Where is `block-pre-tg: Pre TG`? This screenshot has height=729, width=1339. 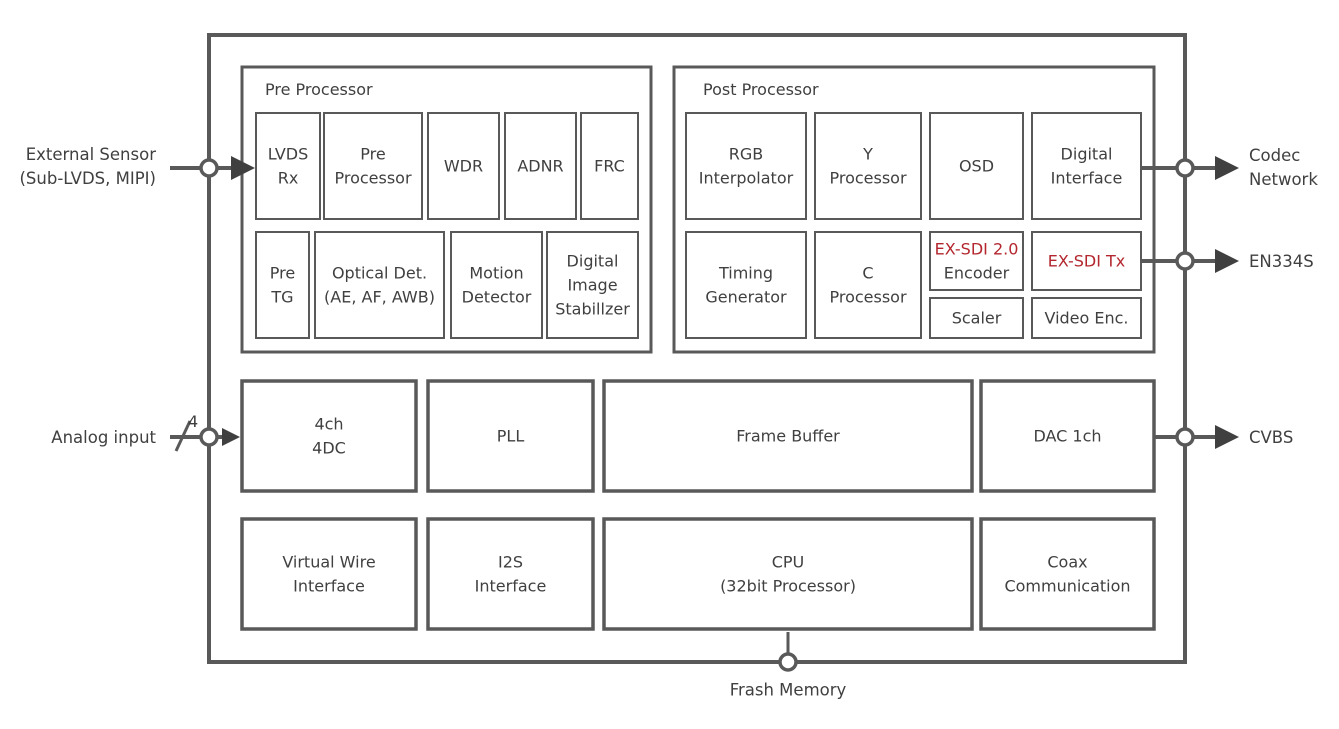
block-pre-tg: Pre TG is located at coordinates (282, 285).